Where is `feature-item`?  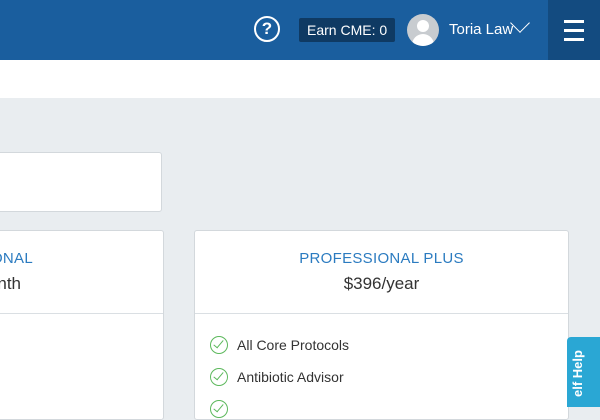 feature-item is located at coordinates (223, 409).